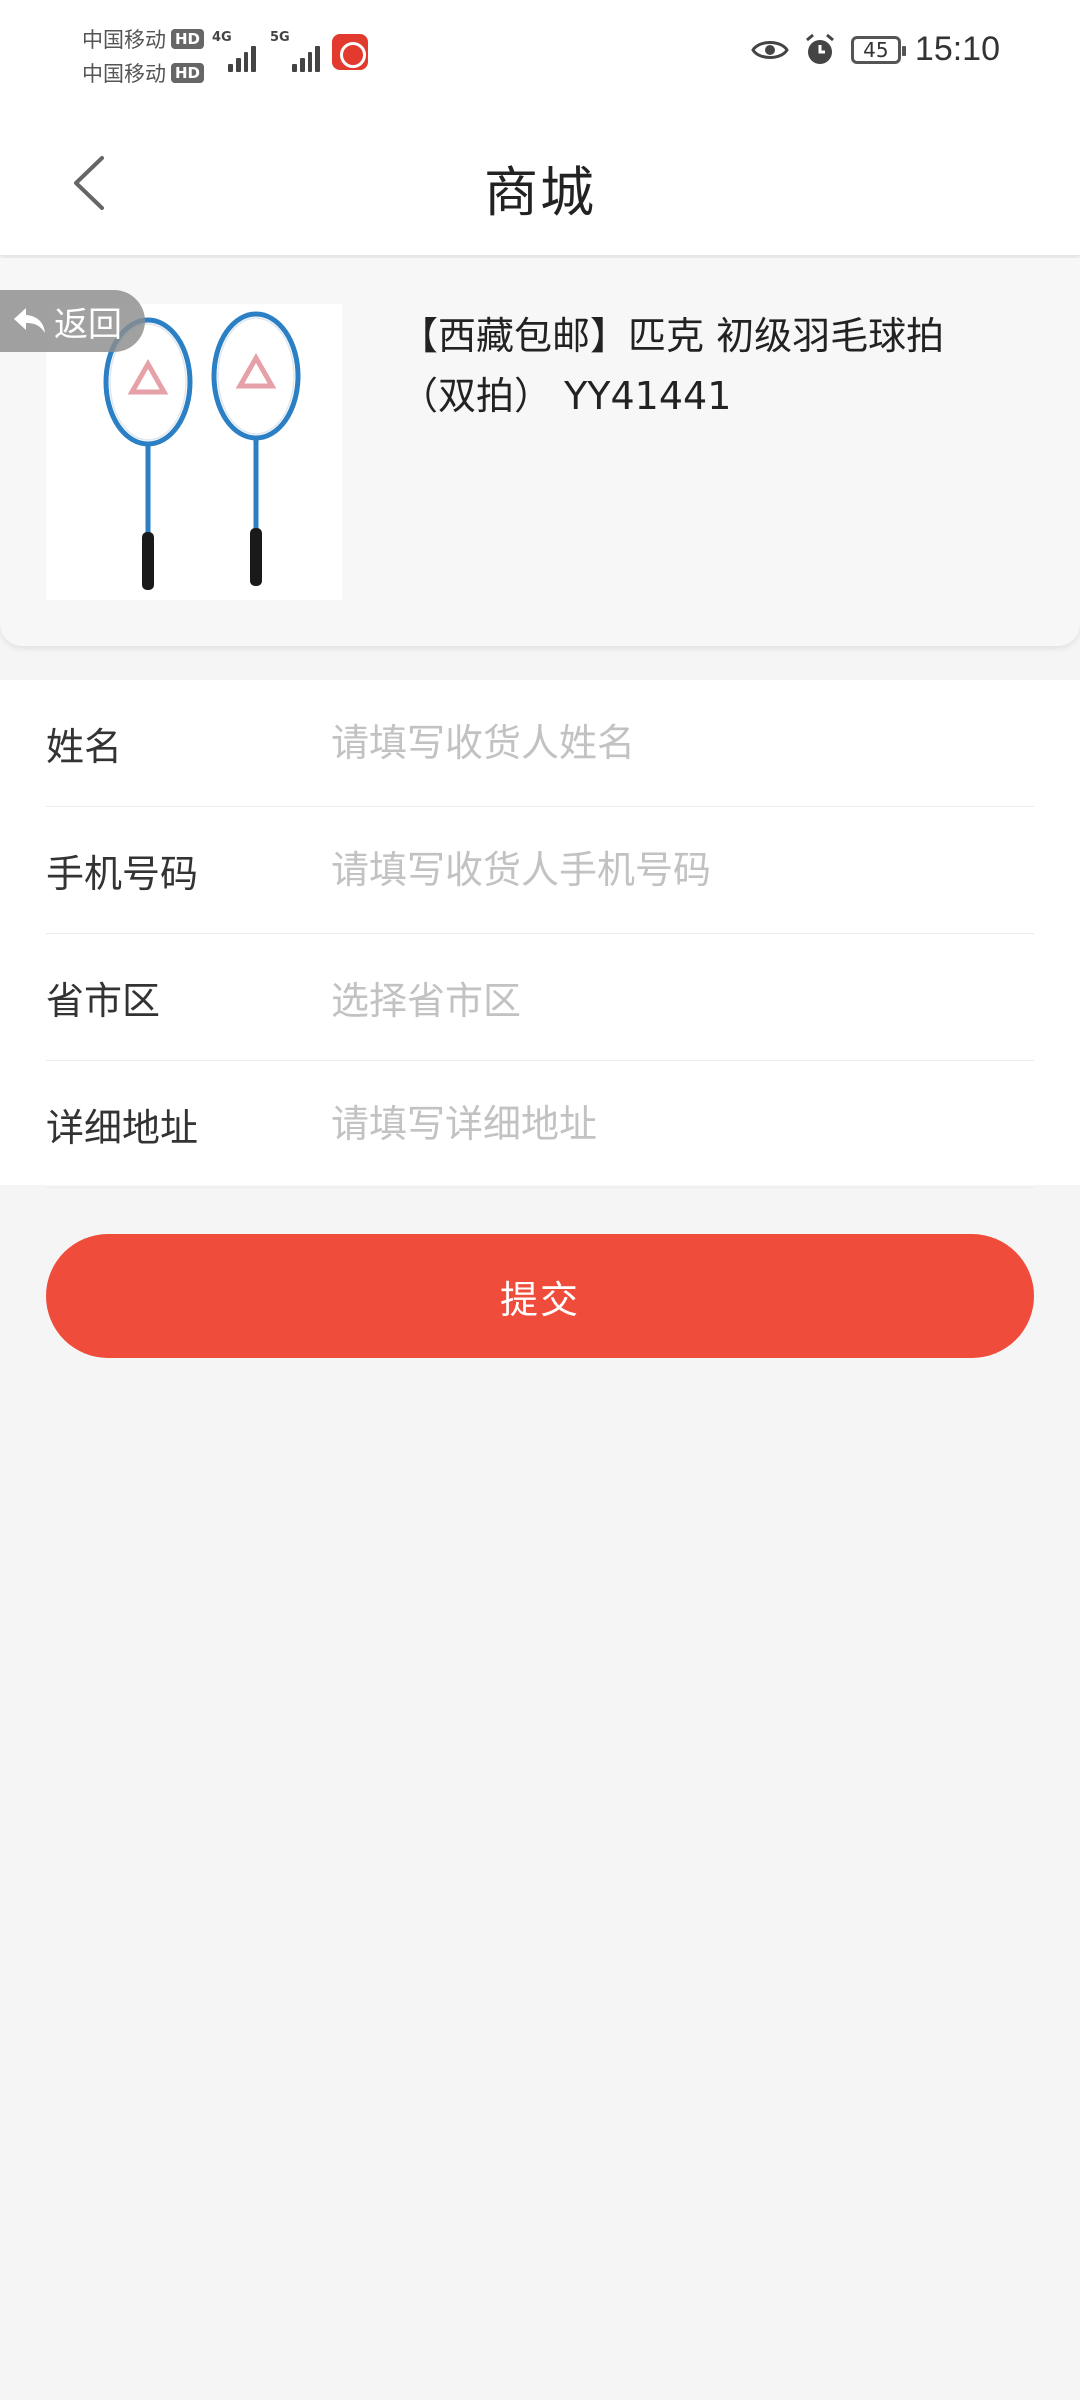  I want to click on phone-label: 手机号码, so click(122, 873).